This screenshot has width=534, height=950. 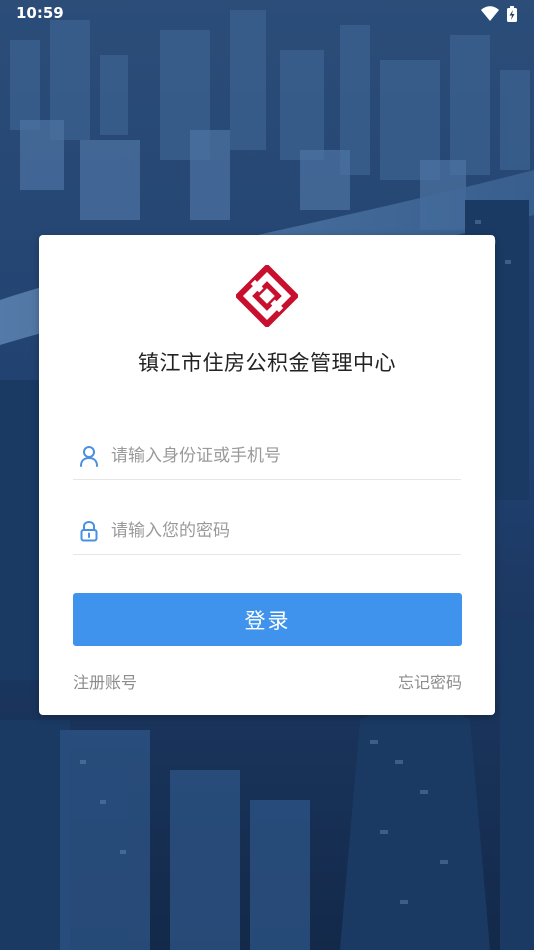 I want to click on login-button: 登录, so click(x=267, y=619).